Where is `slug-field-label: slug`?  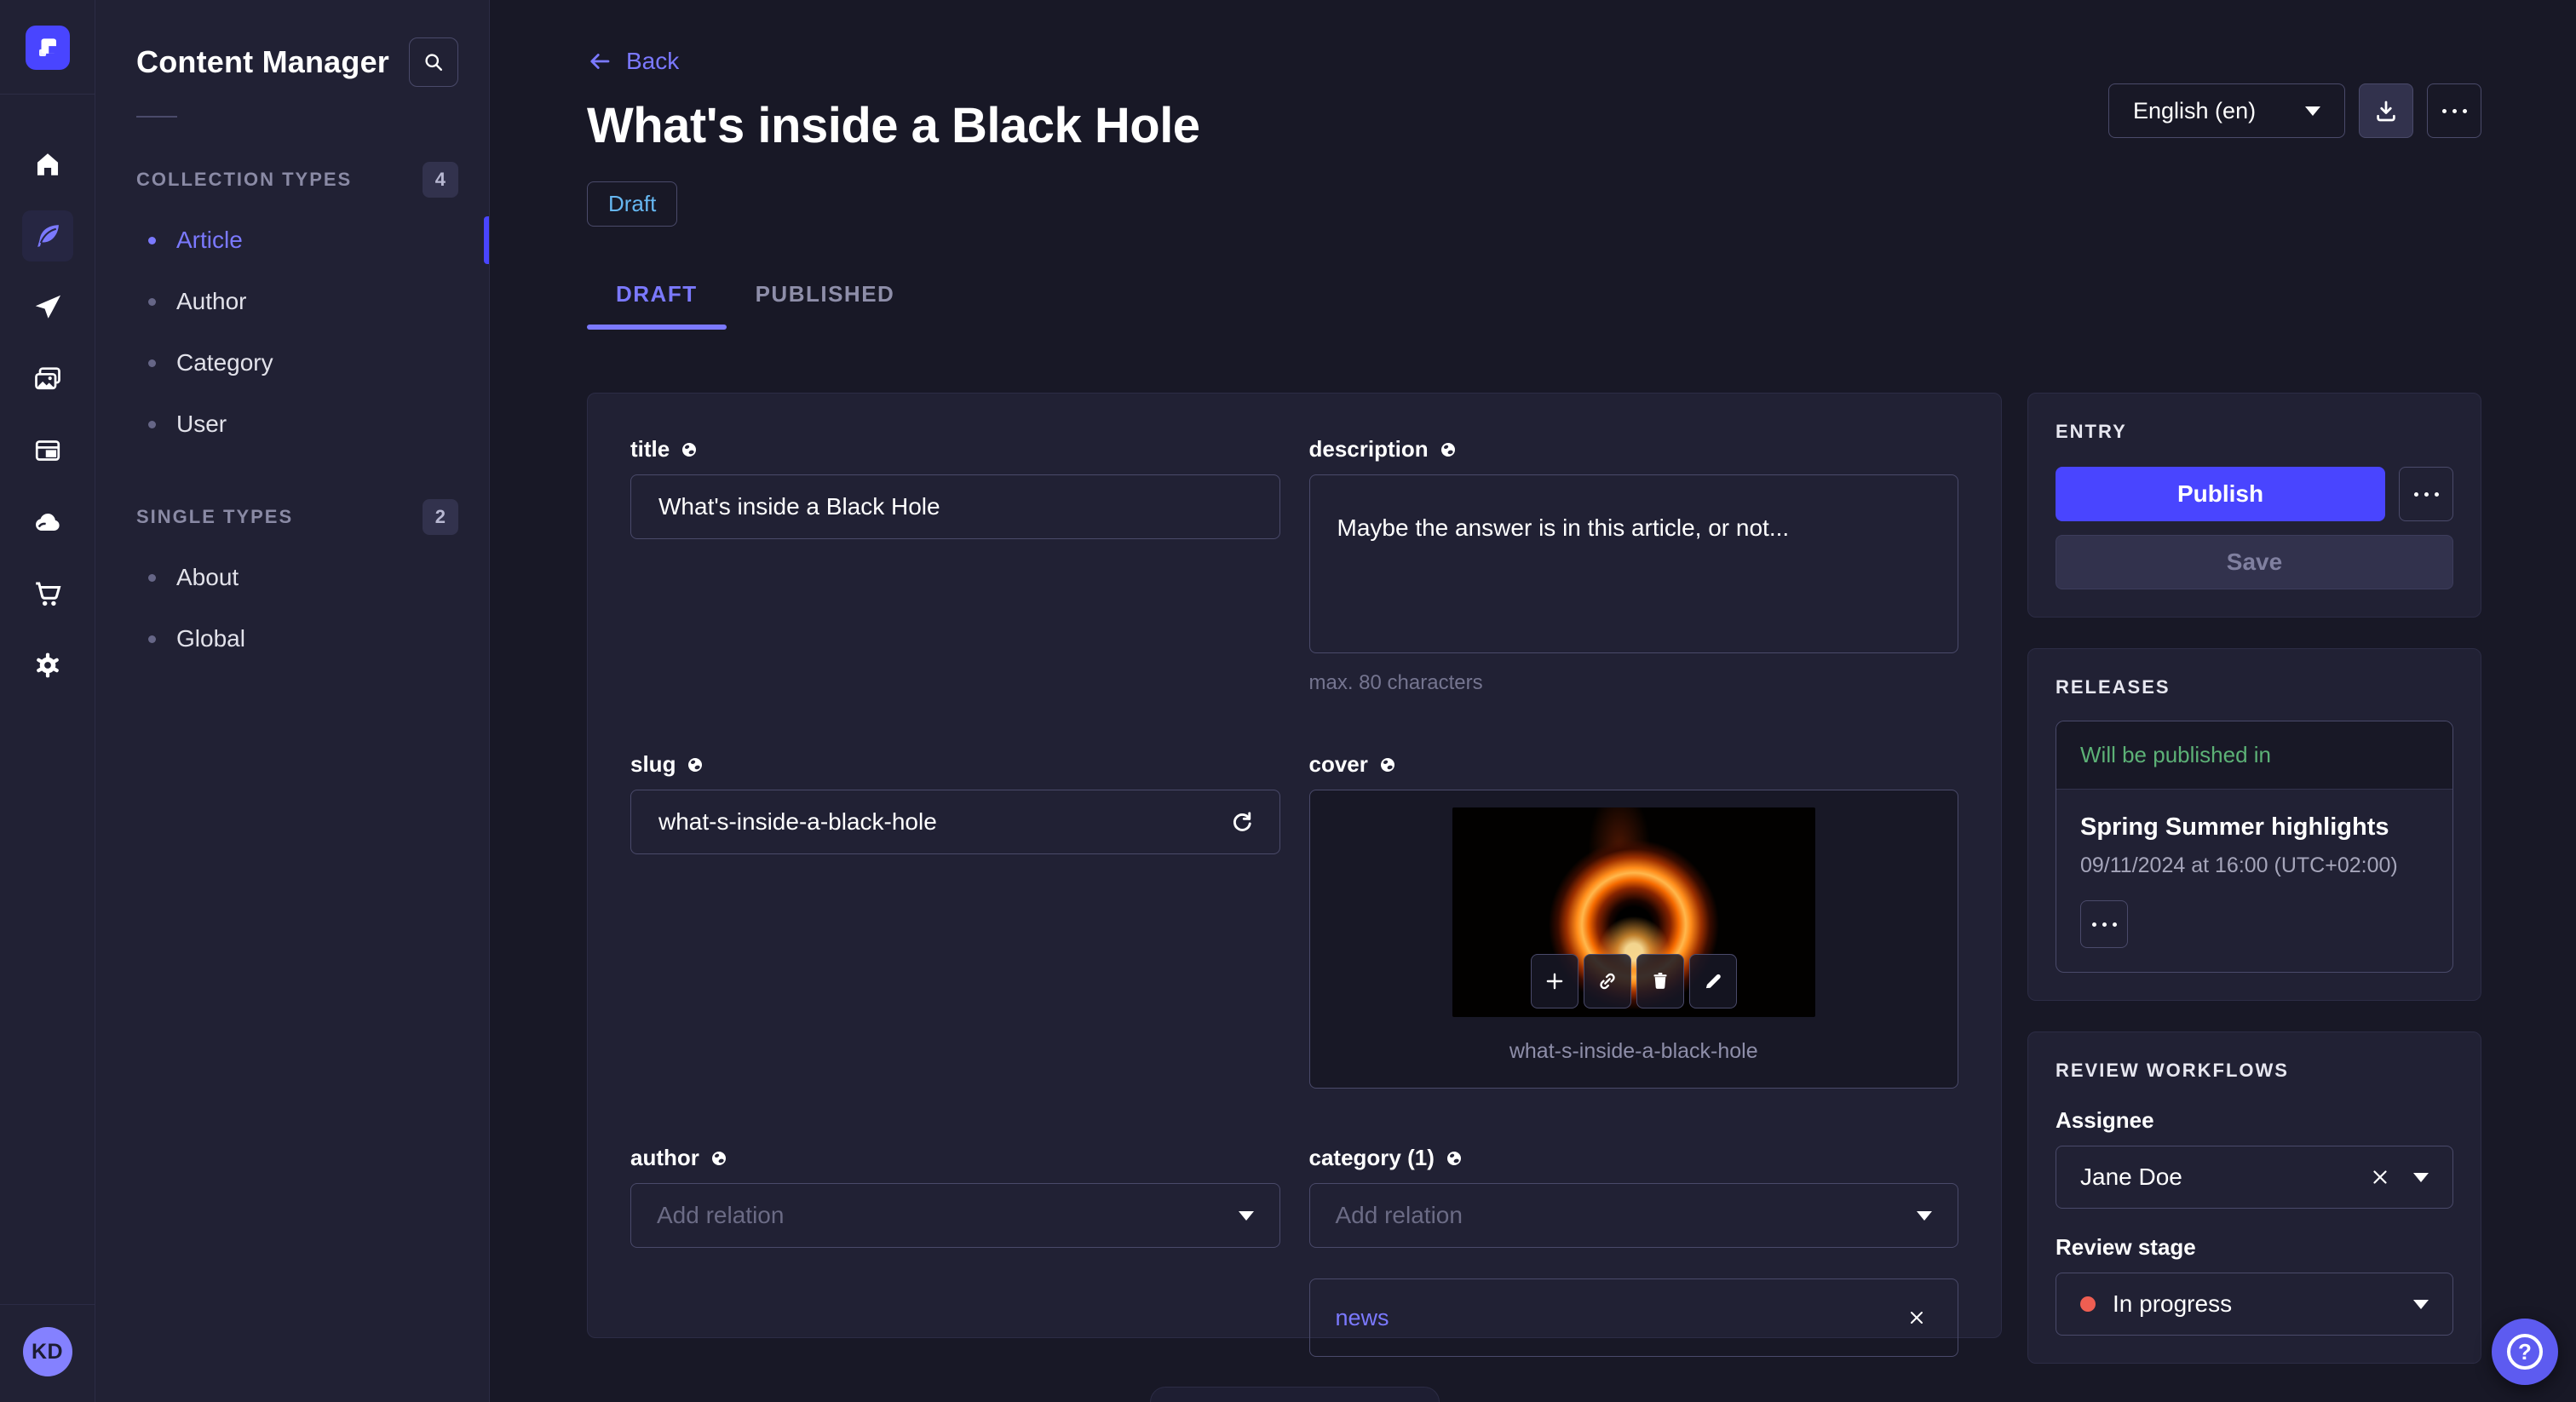 slug-field-label: slug is located at coordinates (653, 764).